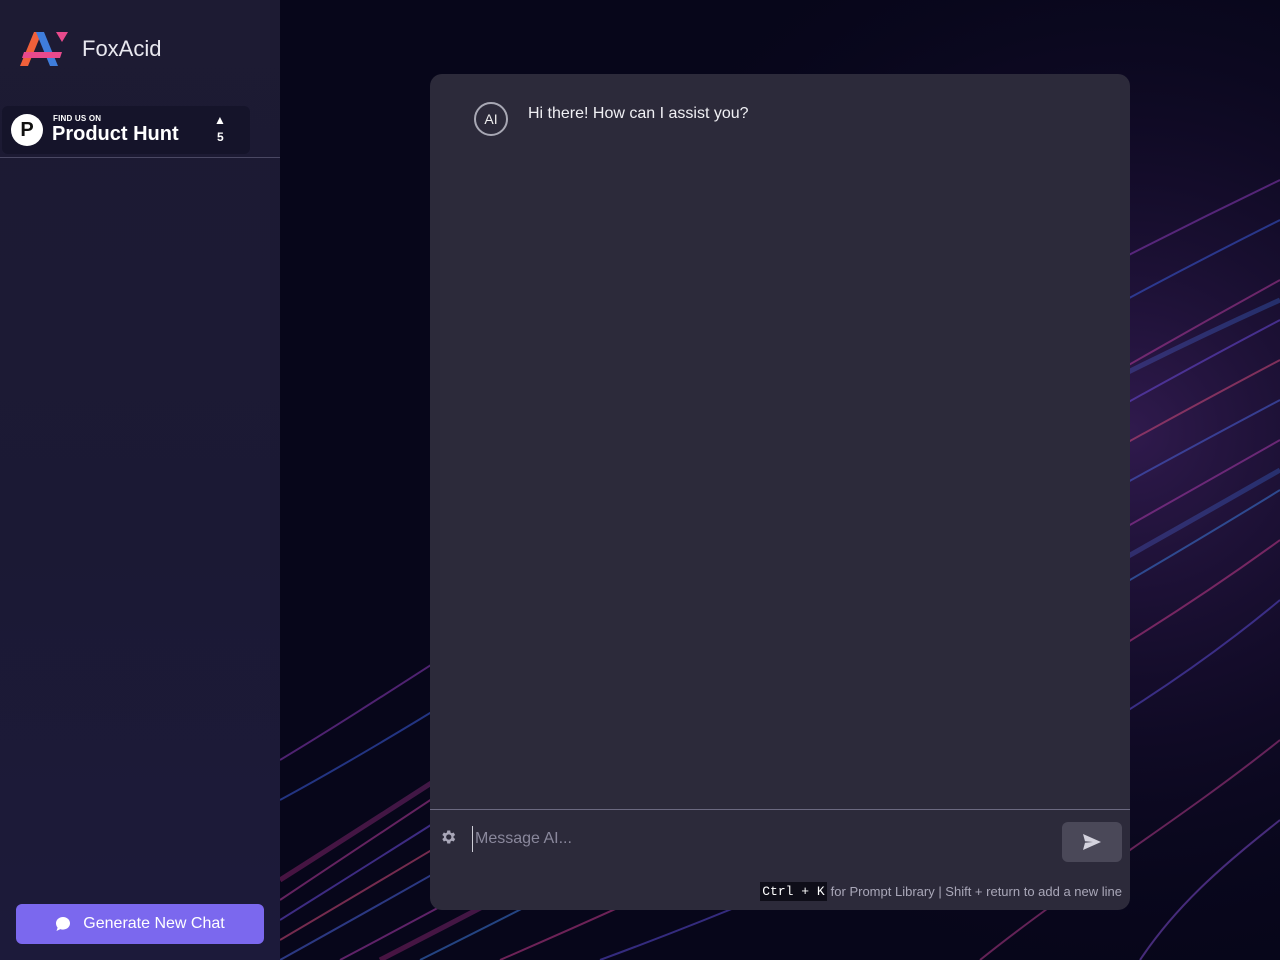  What do you see at coordinates (122, 48) in the screenshot?
I see `app-name: FoxAcid` at bounding box center [122, 48].